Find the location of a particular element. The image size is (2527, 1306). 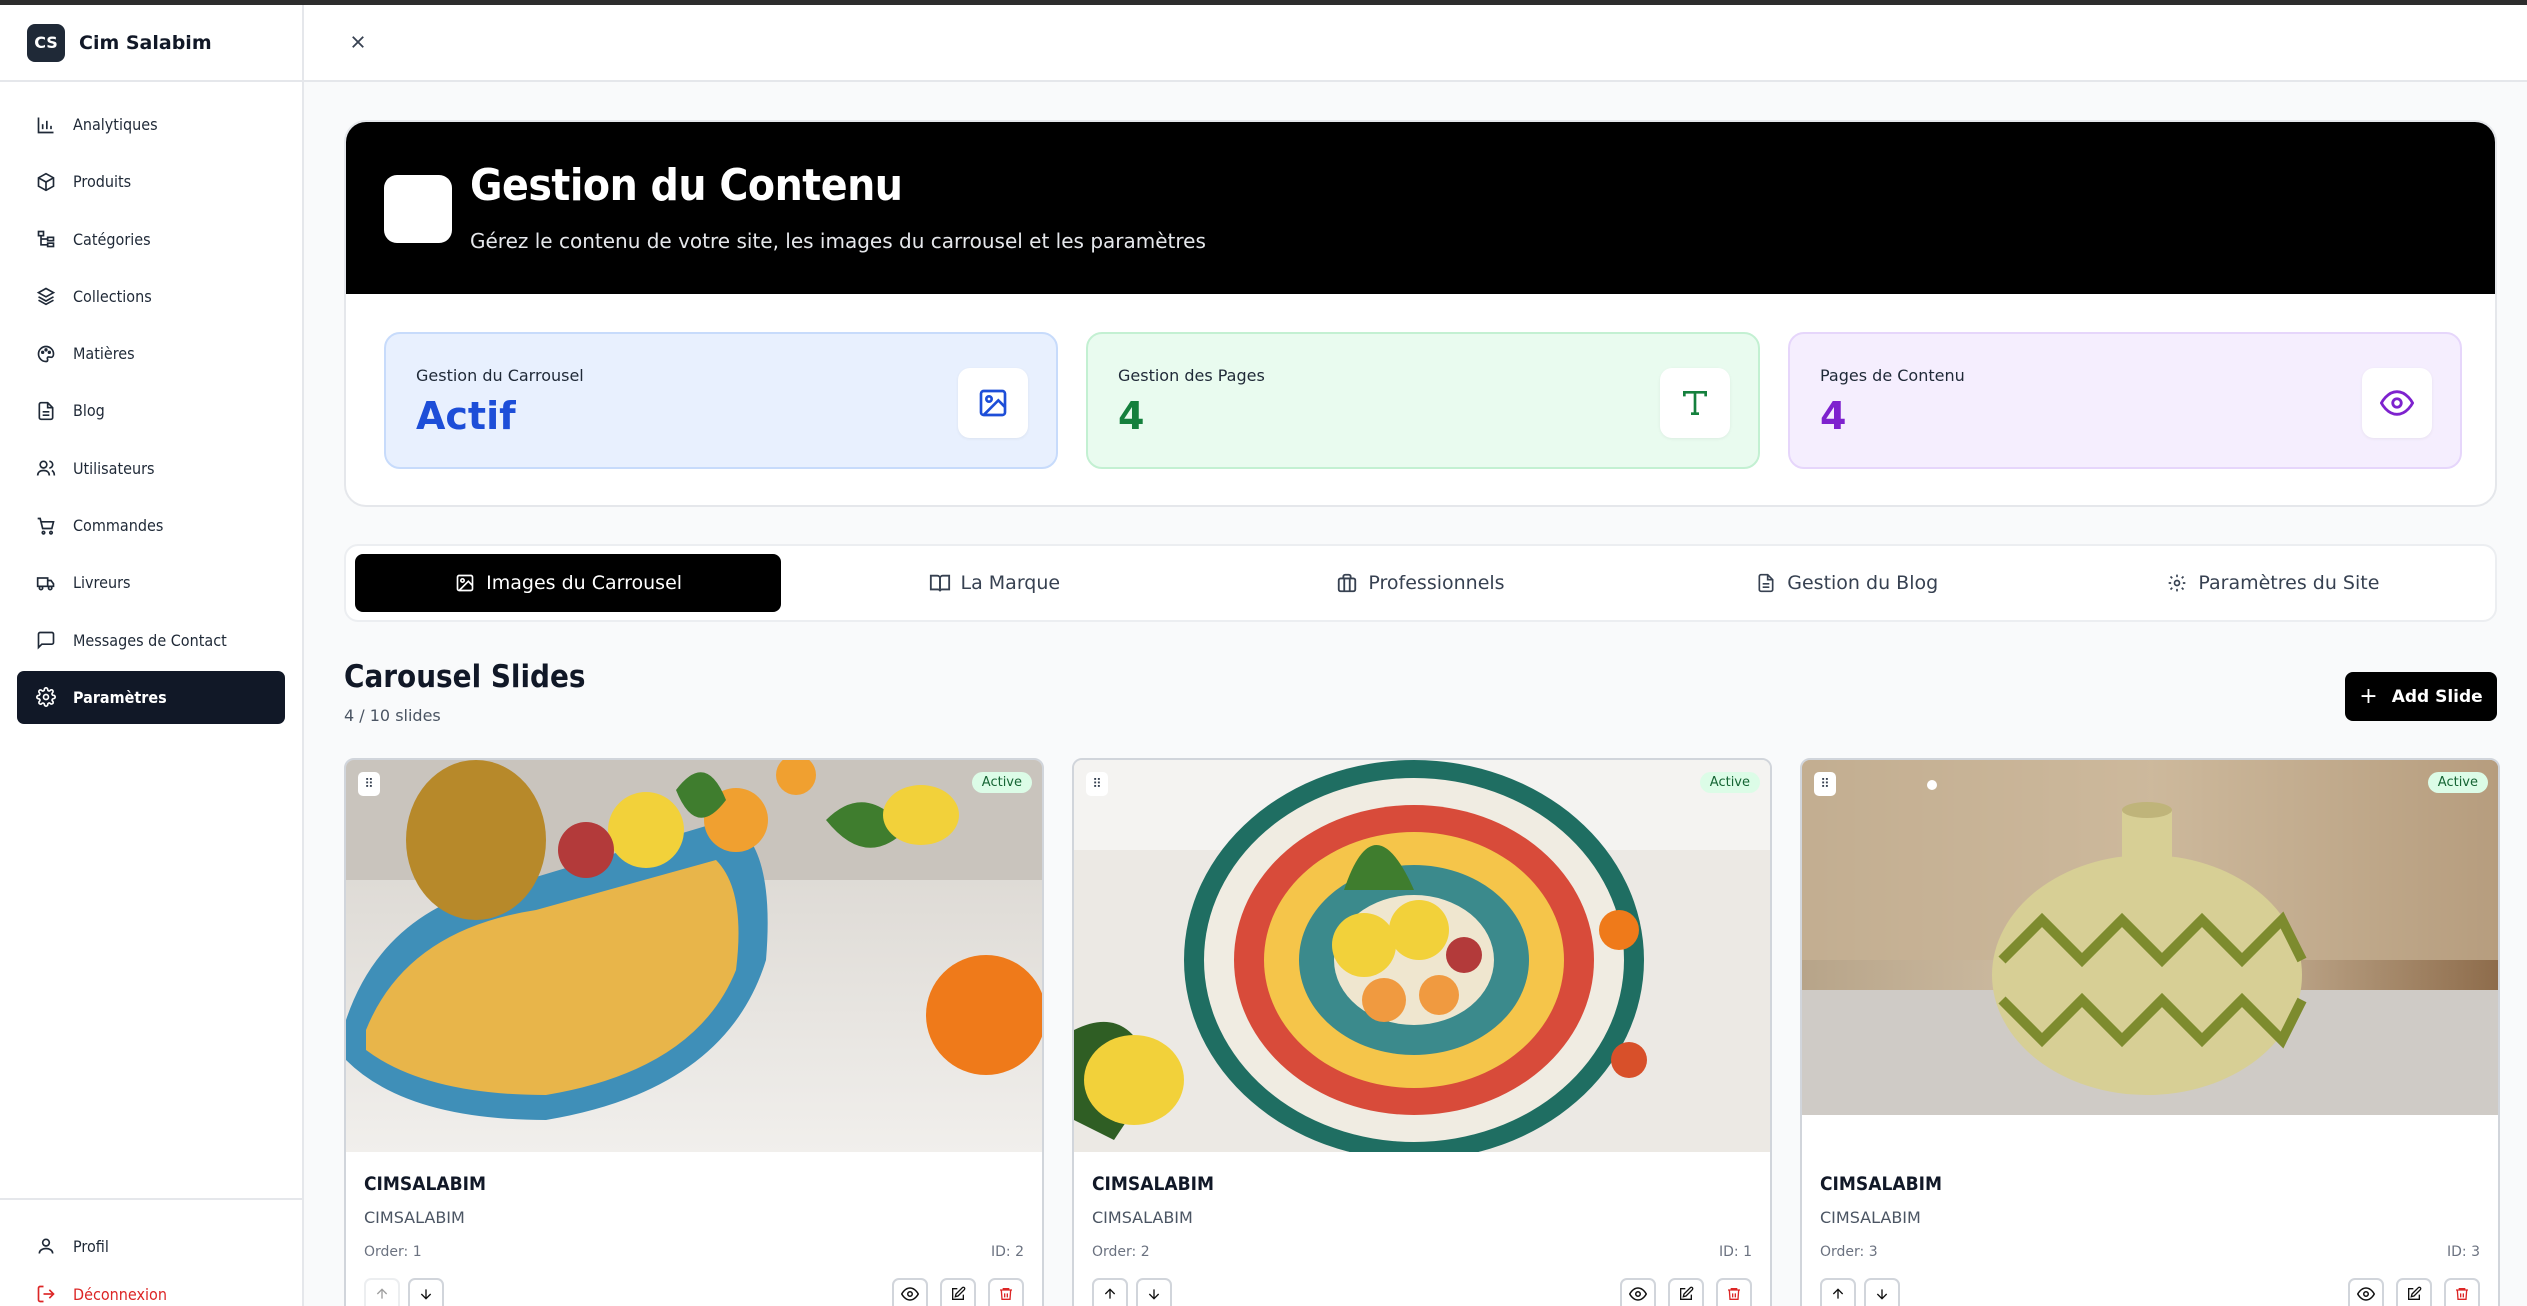

sidebar-item-logout: Déconnexion is located at coordinates (151, 1289).